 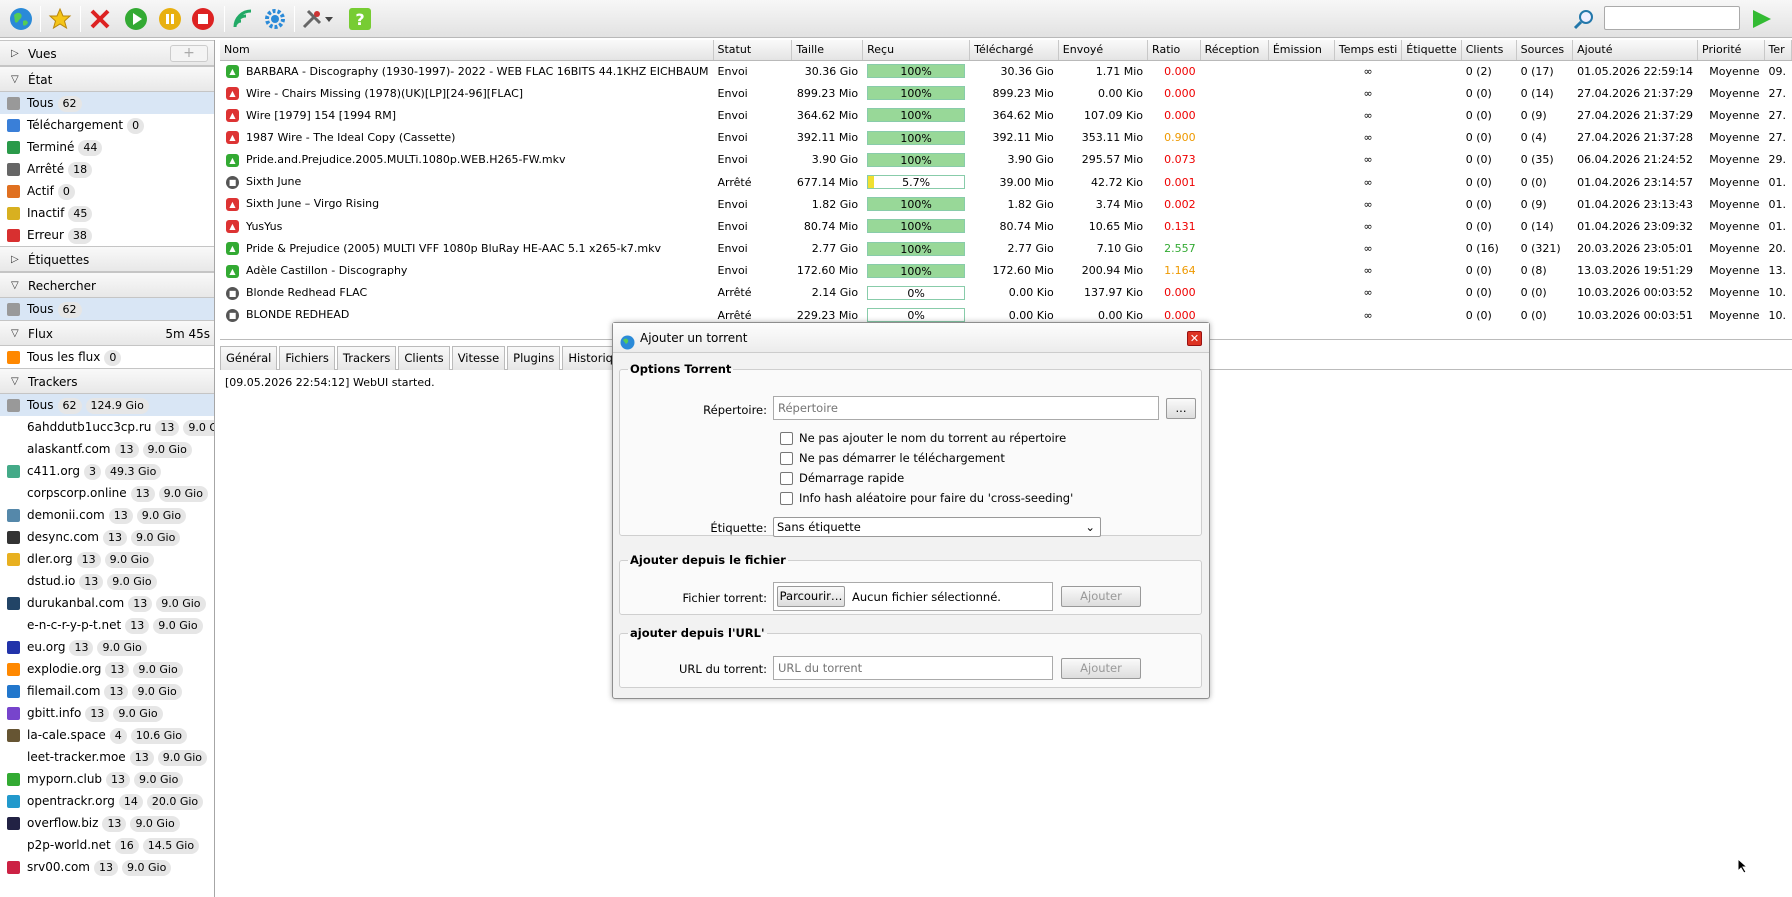 What do you see at coordinates (107, 493) in the screenshot?
I see `tracker-item: corpscorp.online 13 9.0 Gio` at bounding box center [107, 493].